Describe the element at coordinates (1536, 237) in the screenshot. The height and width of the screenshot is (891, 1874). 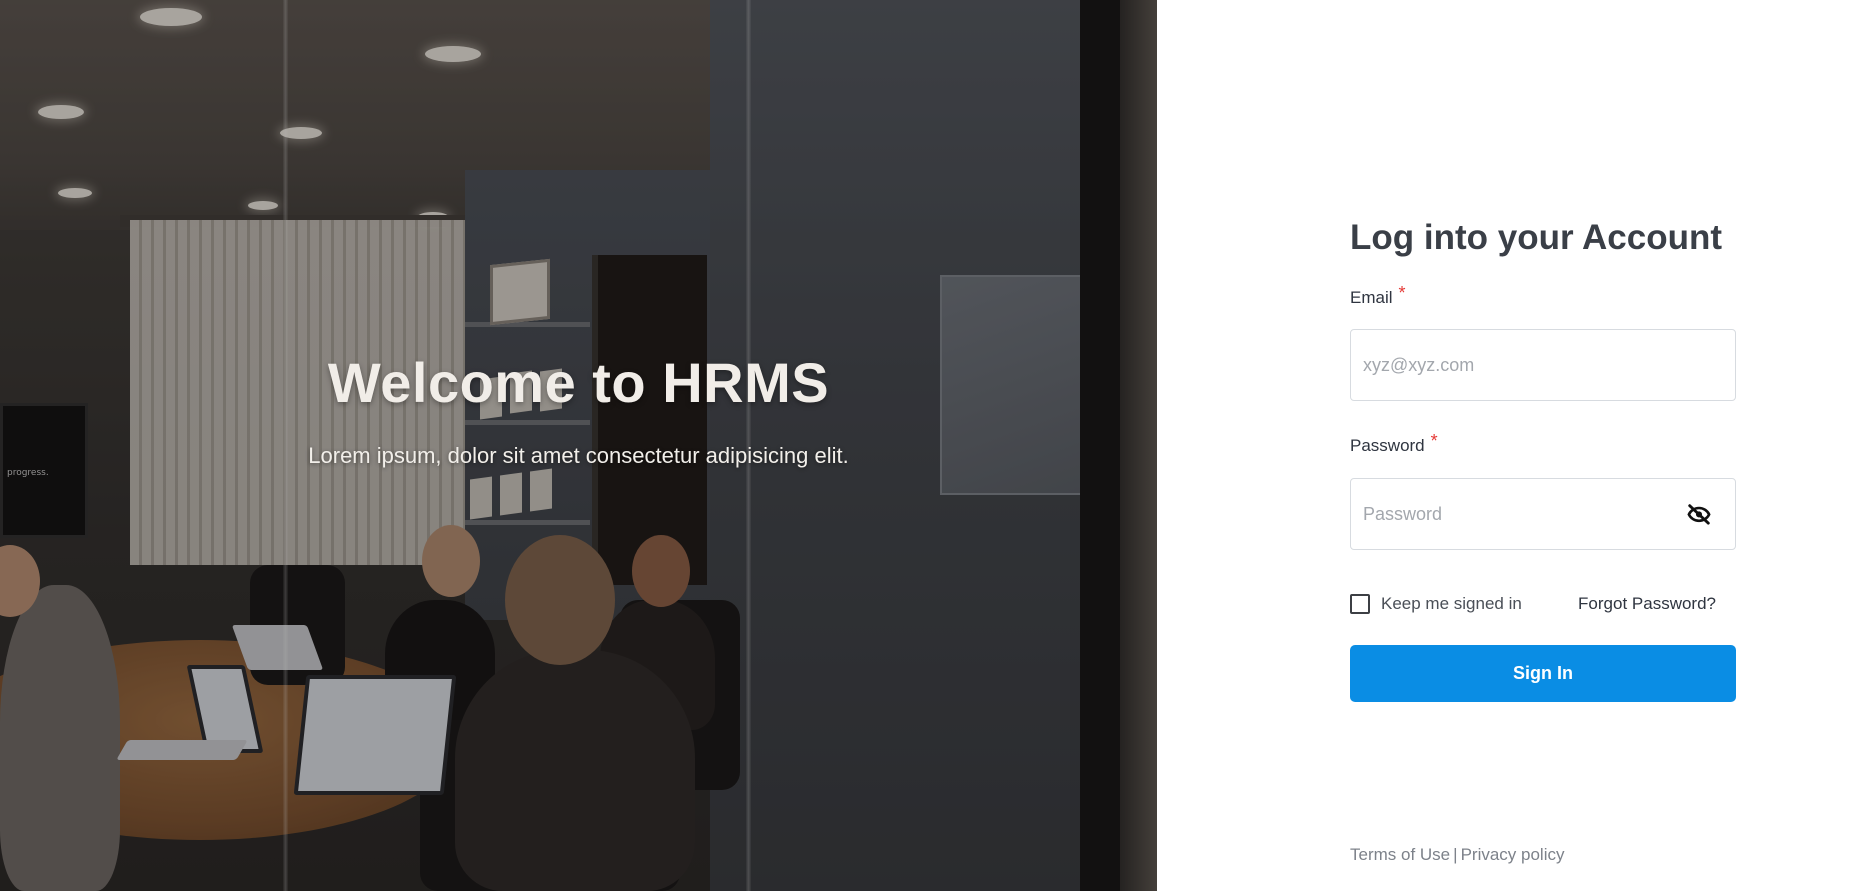
I see `login-title: Log into your Account` at that location.